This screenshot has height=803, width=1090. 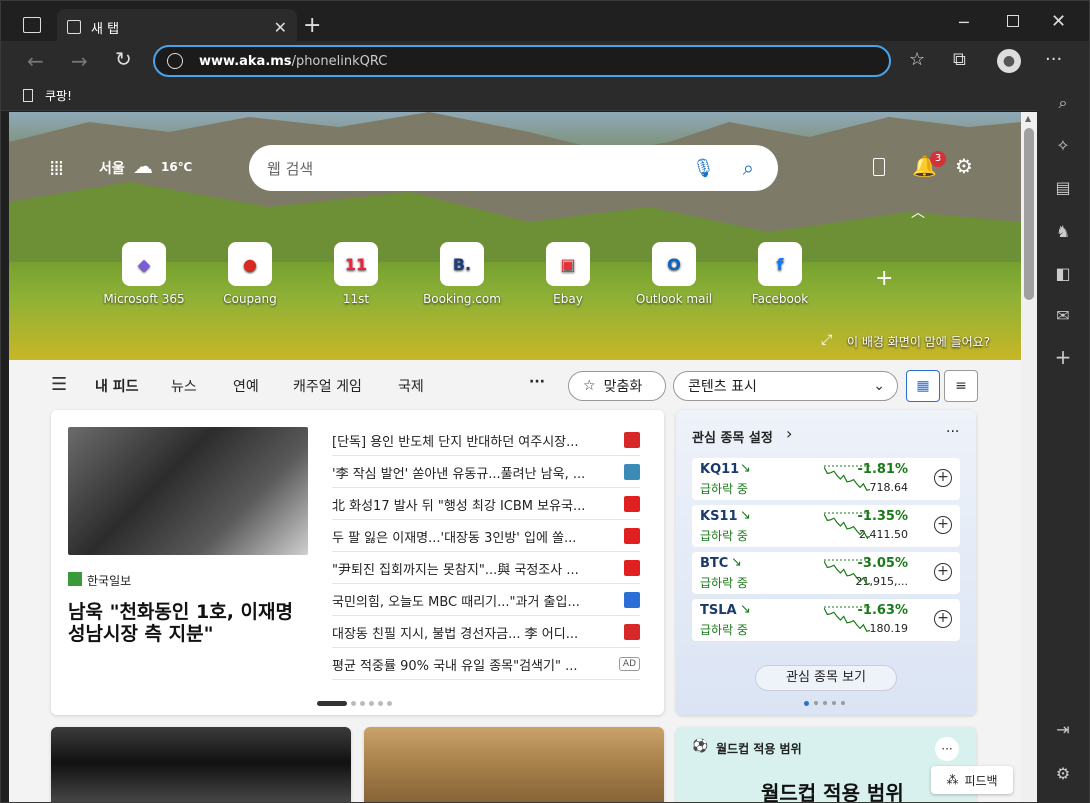 What do you see at coordinates (1063, 187) in the screenshot?
I see `sidebar-tools-icon: ▤` at bounding box center [1063, 187].